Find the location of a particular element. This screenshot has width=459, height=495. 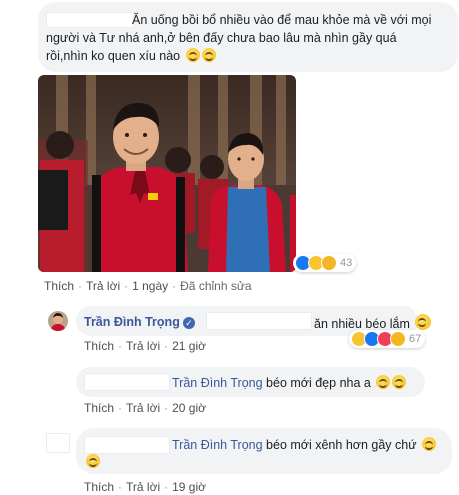

comment-2-text-content: ăn nhiều béo lắm is located at coordinates (362, 324).